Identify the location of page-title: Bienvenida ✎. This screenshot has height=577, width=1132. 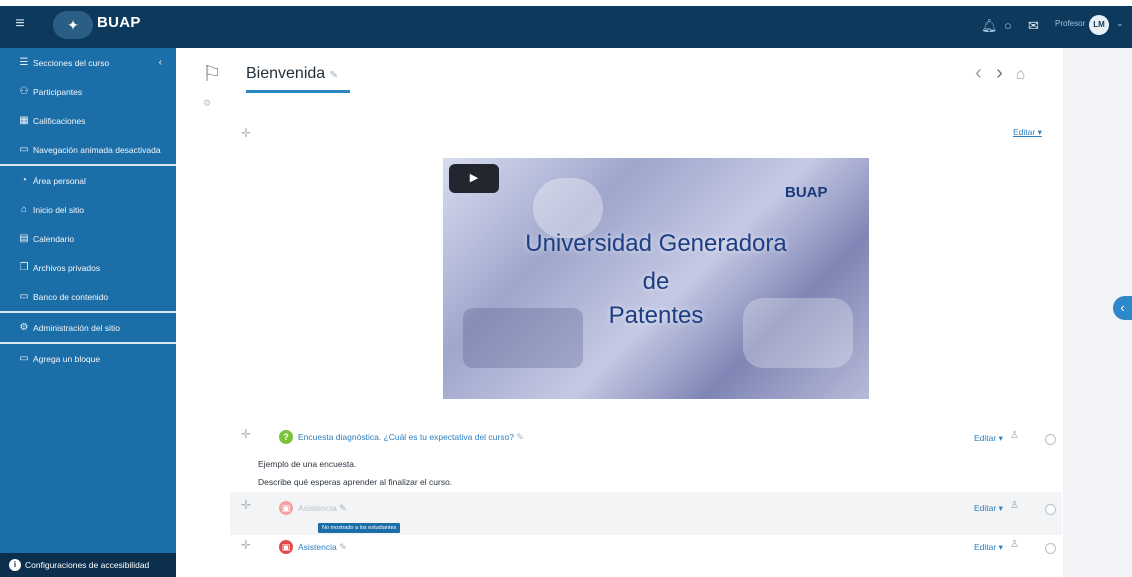
(292, 74).